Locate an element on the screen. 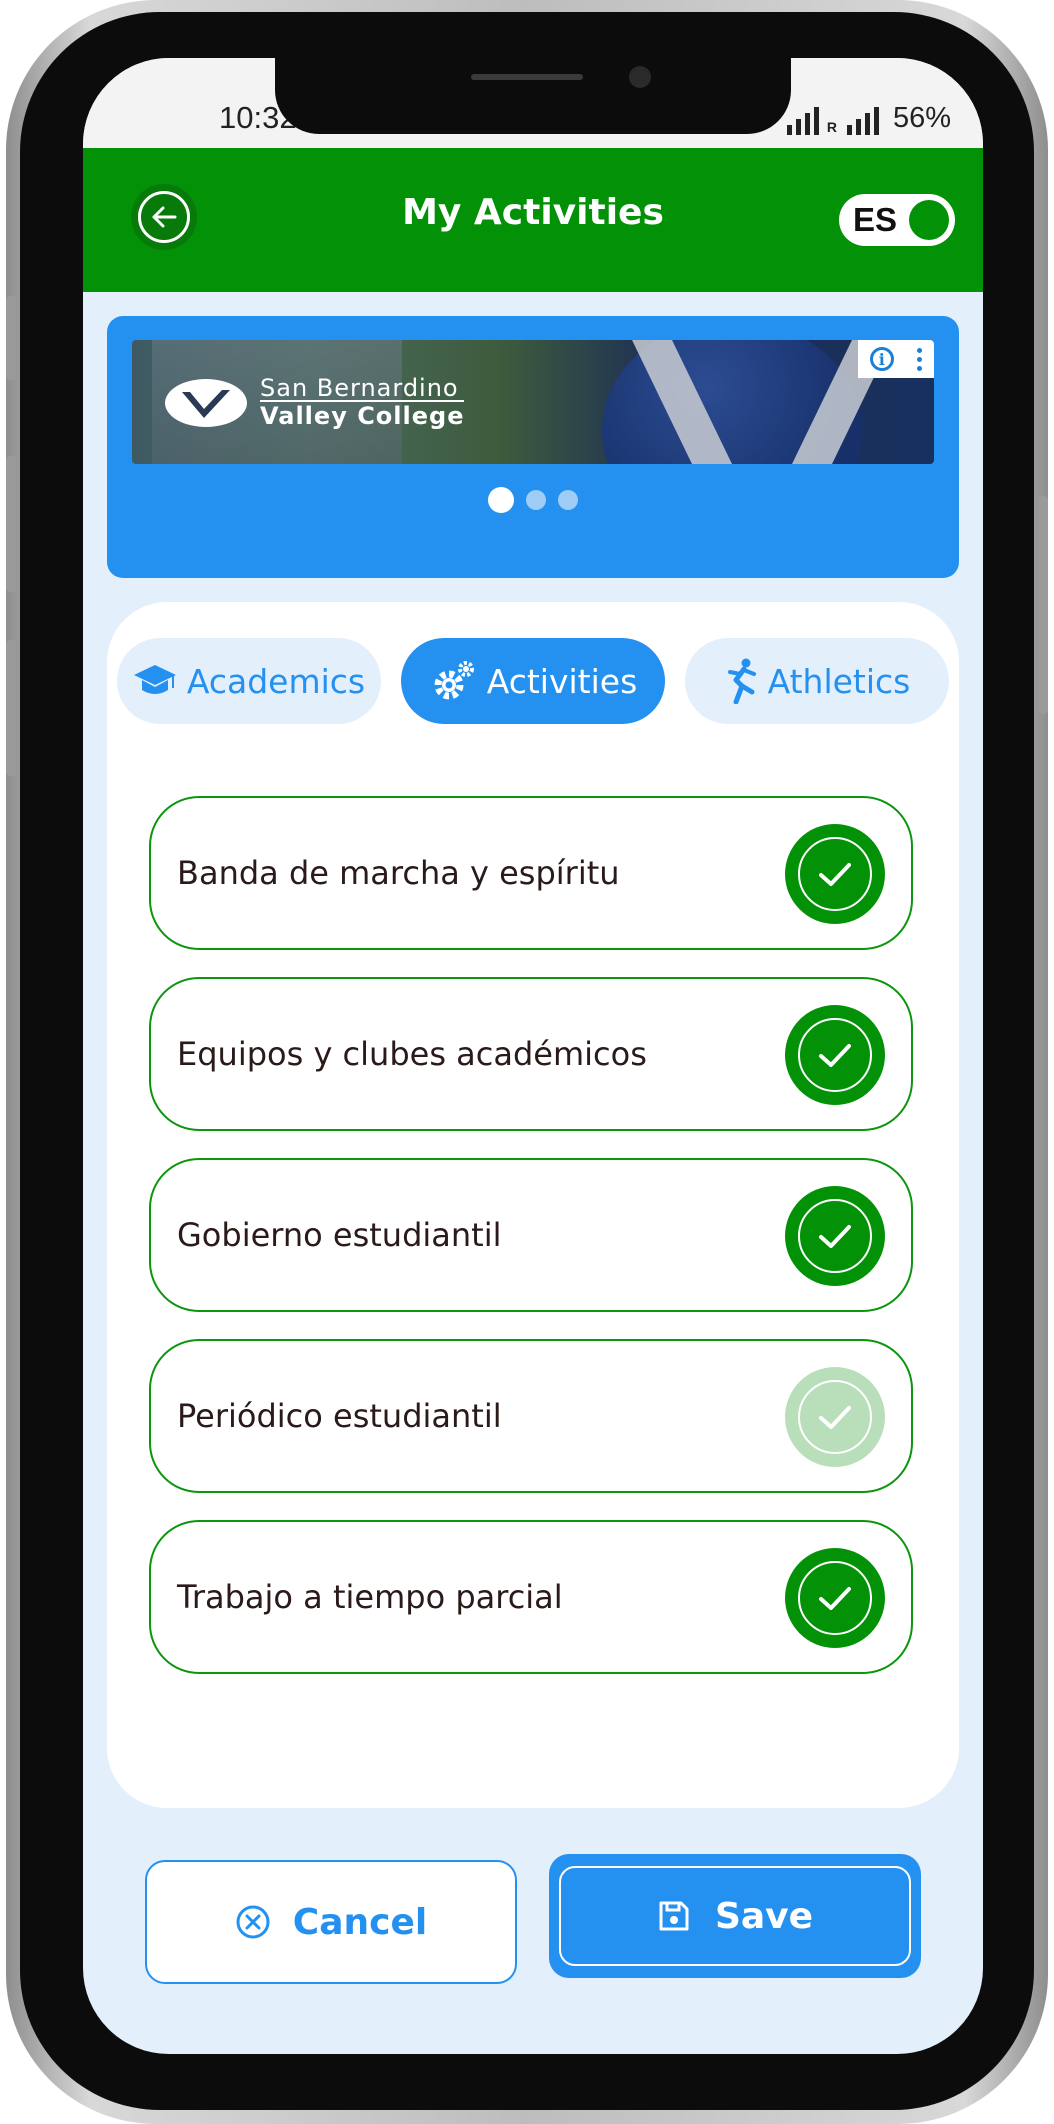 This screenshot has width=1054, height=2124. status-indicators: R 56% is located at coordinates (868, 118).